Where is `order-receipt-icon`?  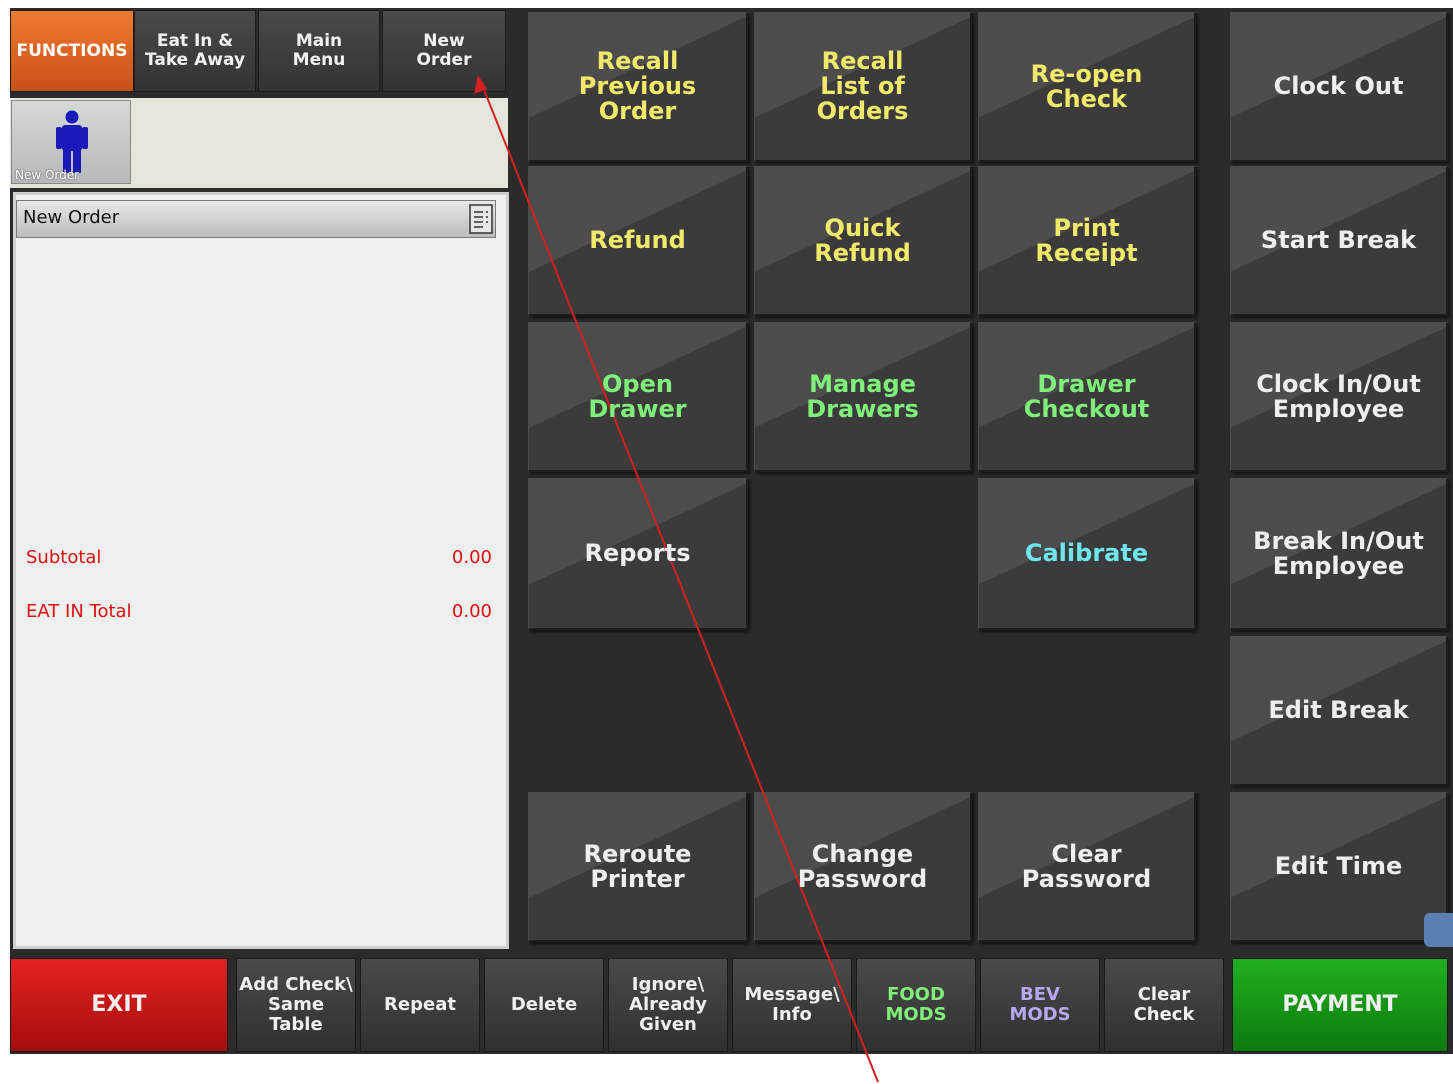
order-receipt-icon is located at coordinates (481, 219).